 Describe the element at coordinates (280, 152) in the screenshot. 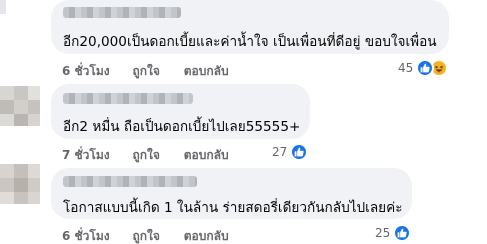

I see `reaction-count: 27` at that location.